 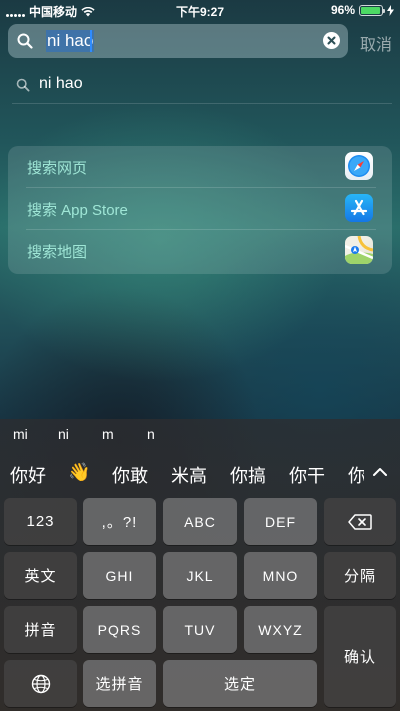 I want to click on search-maps-label: 搜索地图, so click(x=57, y=252).